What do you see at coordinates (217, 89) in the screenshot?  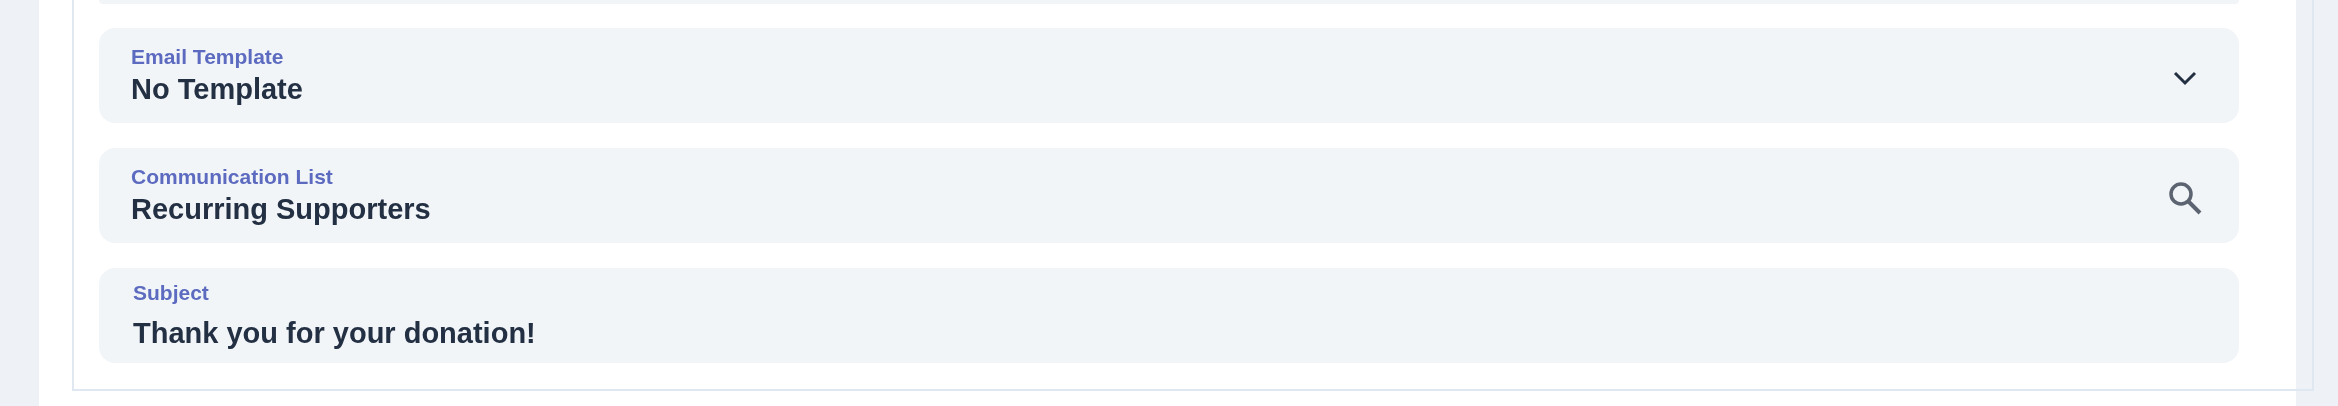 I see `field-value: No Template` at bounding box center [217, 89].